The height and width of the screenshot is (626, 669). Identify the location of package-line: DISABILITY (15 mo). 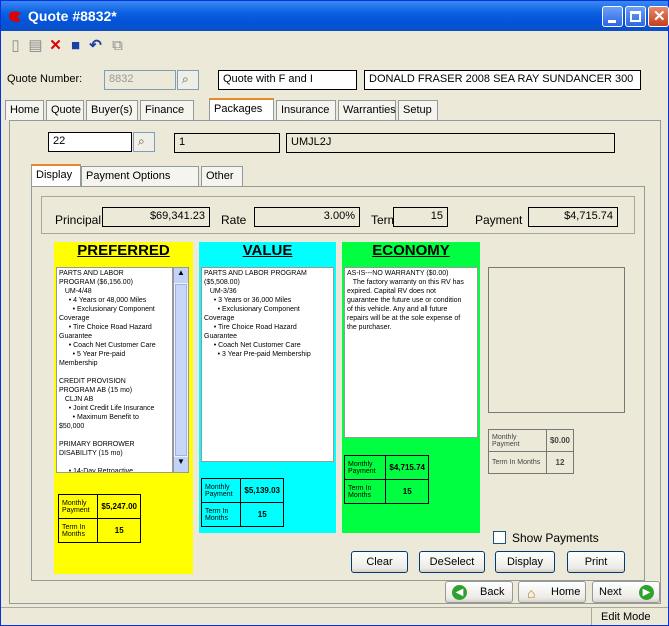
(91, 453).